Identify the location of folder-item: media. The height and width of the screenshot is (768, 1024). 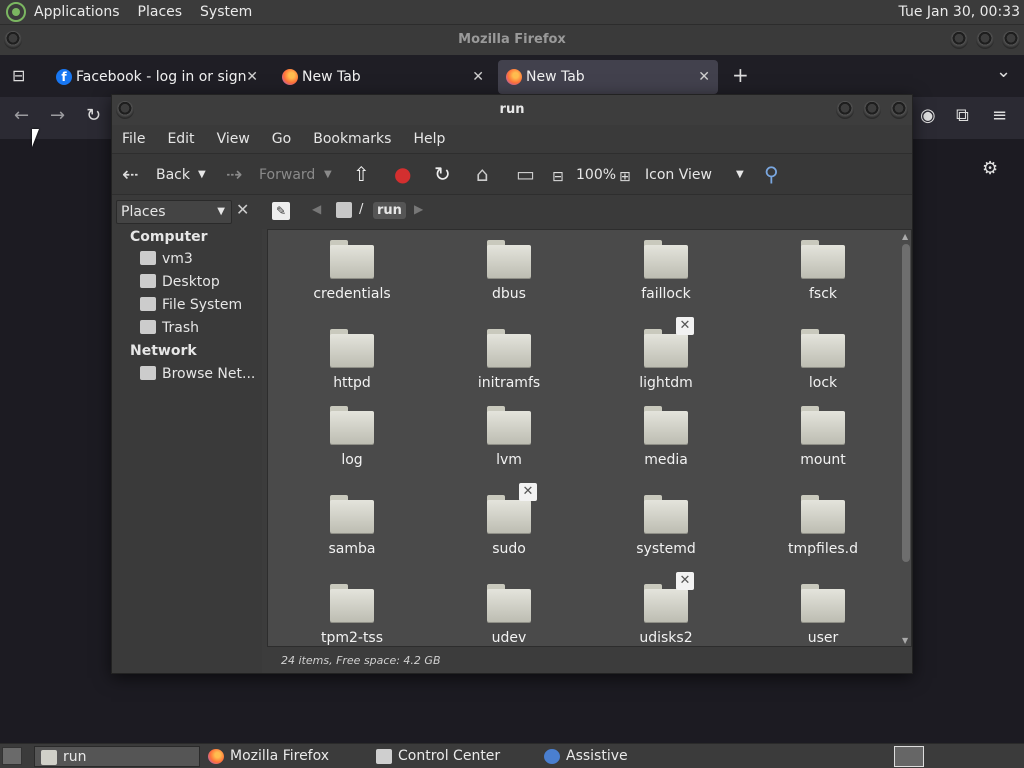
(666, 437).